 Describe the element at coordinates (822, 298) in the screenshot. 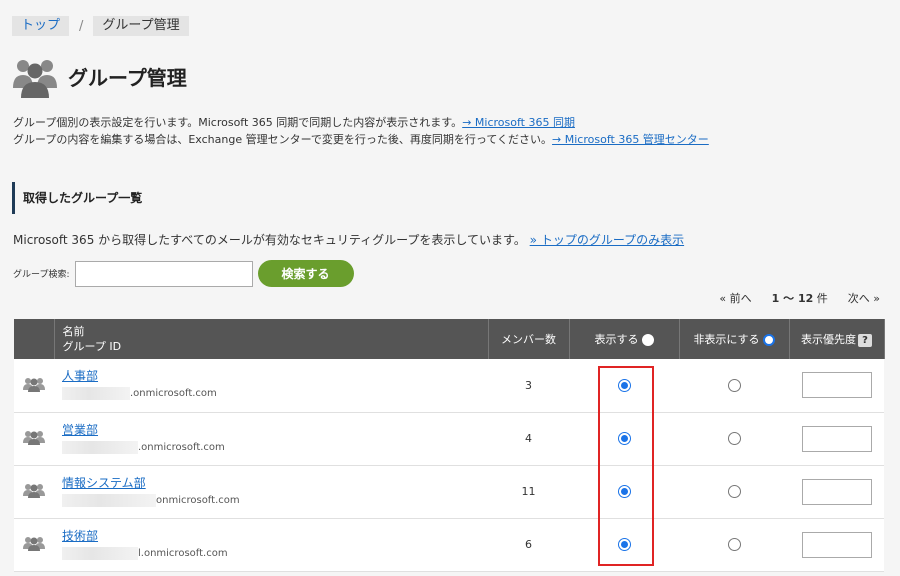

I see `pager-unit: 件` at that location.